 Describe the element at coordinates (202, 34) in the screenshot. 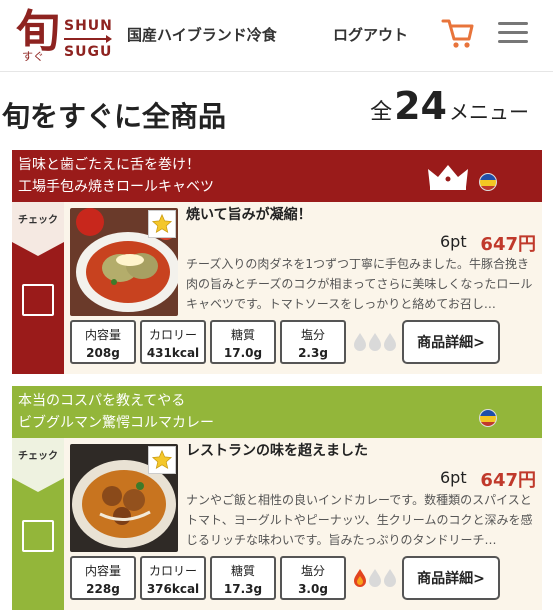

I see `nav-brand-link: 国産ハイブランド冷食` at that location.